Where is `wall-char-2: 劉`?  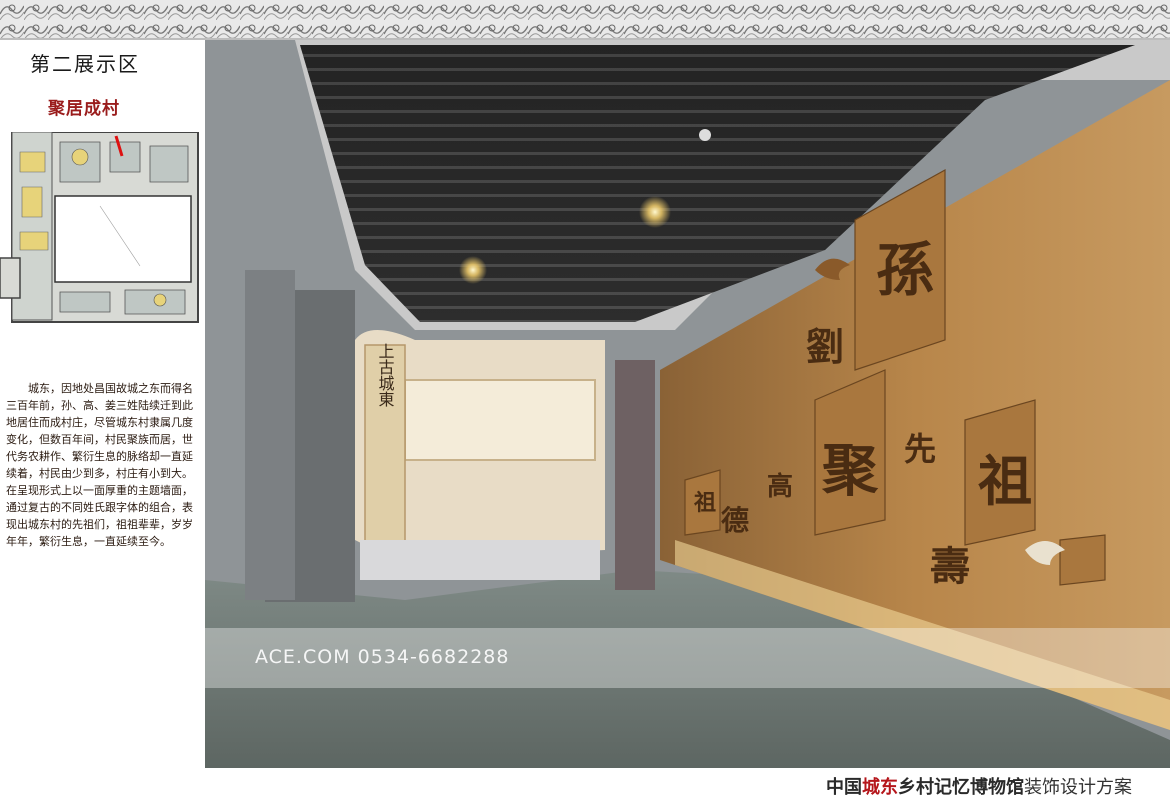
wall-char-2: 劉 is located at coordinates (825, 346).